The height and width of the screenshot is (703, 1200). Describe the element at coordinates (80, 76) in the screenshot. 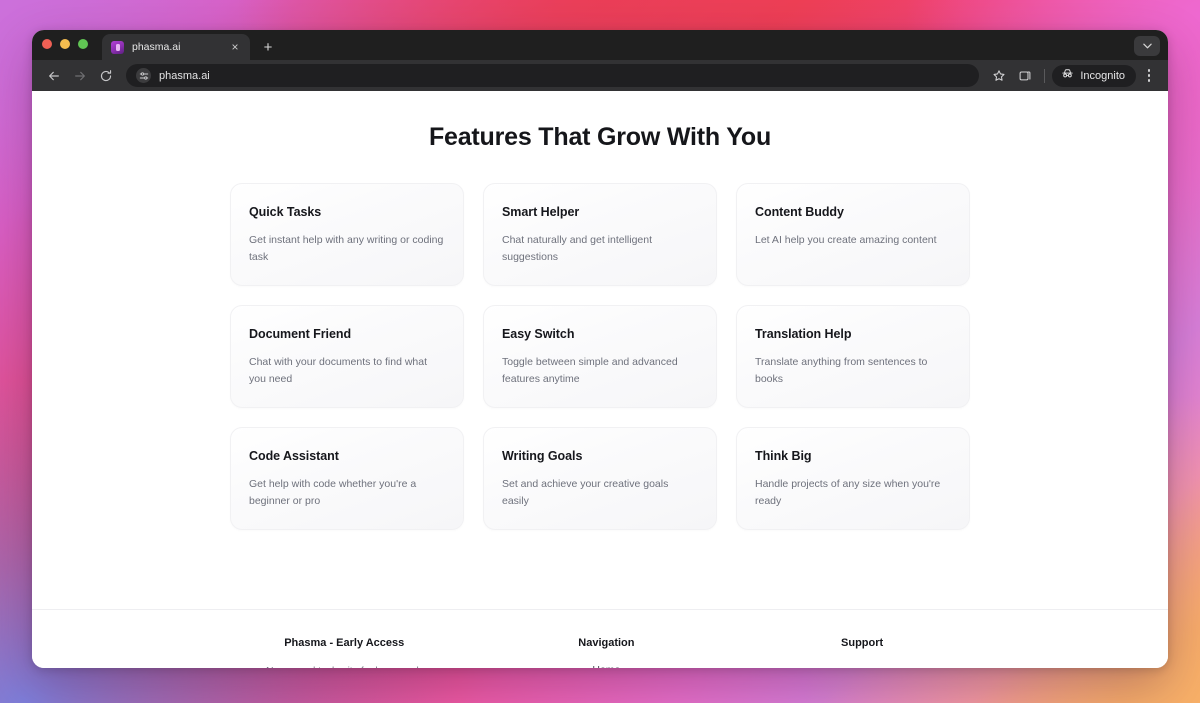

I see `forward-button` at that location.